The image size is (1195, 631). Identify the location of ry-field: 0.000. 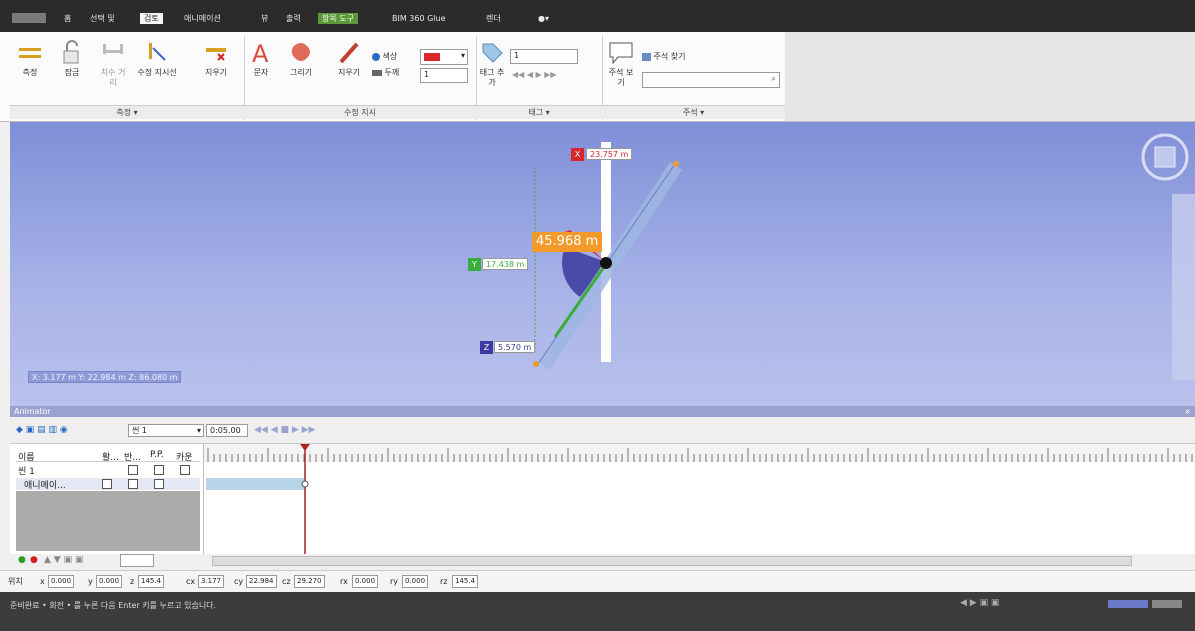
(415, 581).